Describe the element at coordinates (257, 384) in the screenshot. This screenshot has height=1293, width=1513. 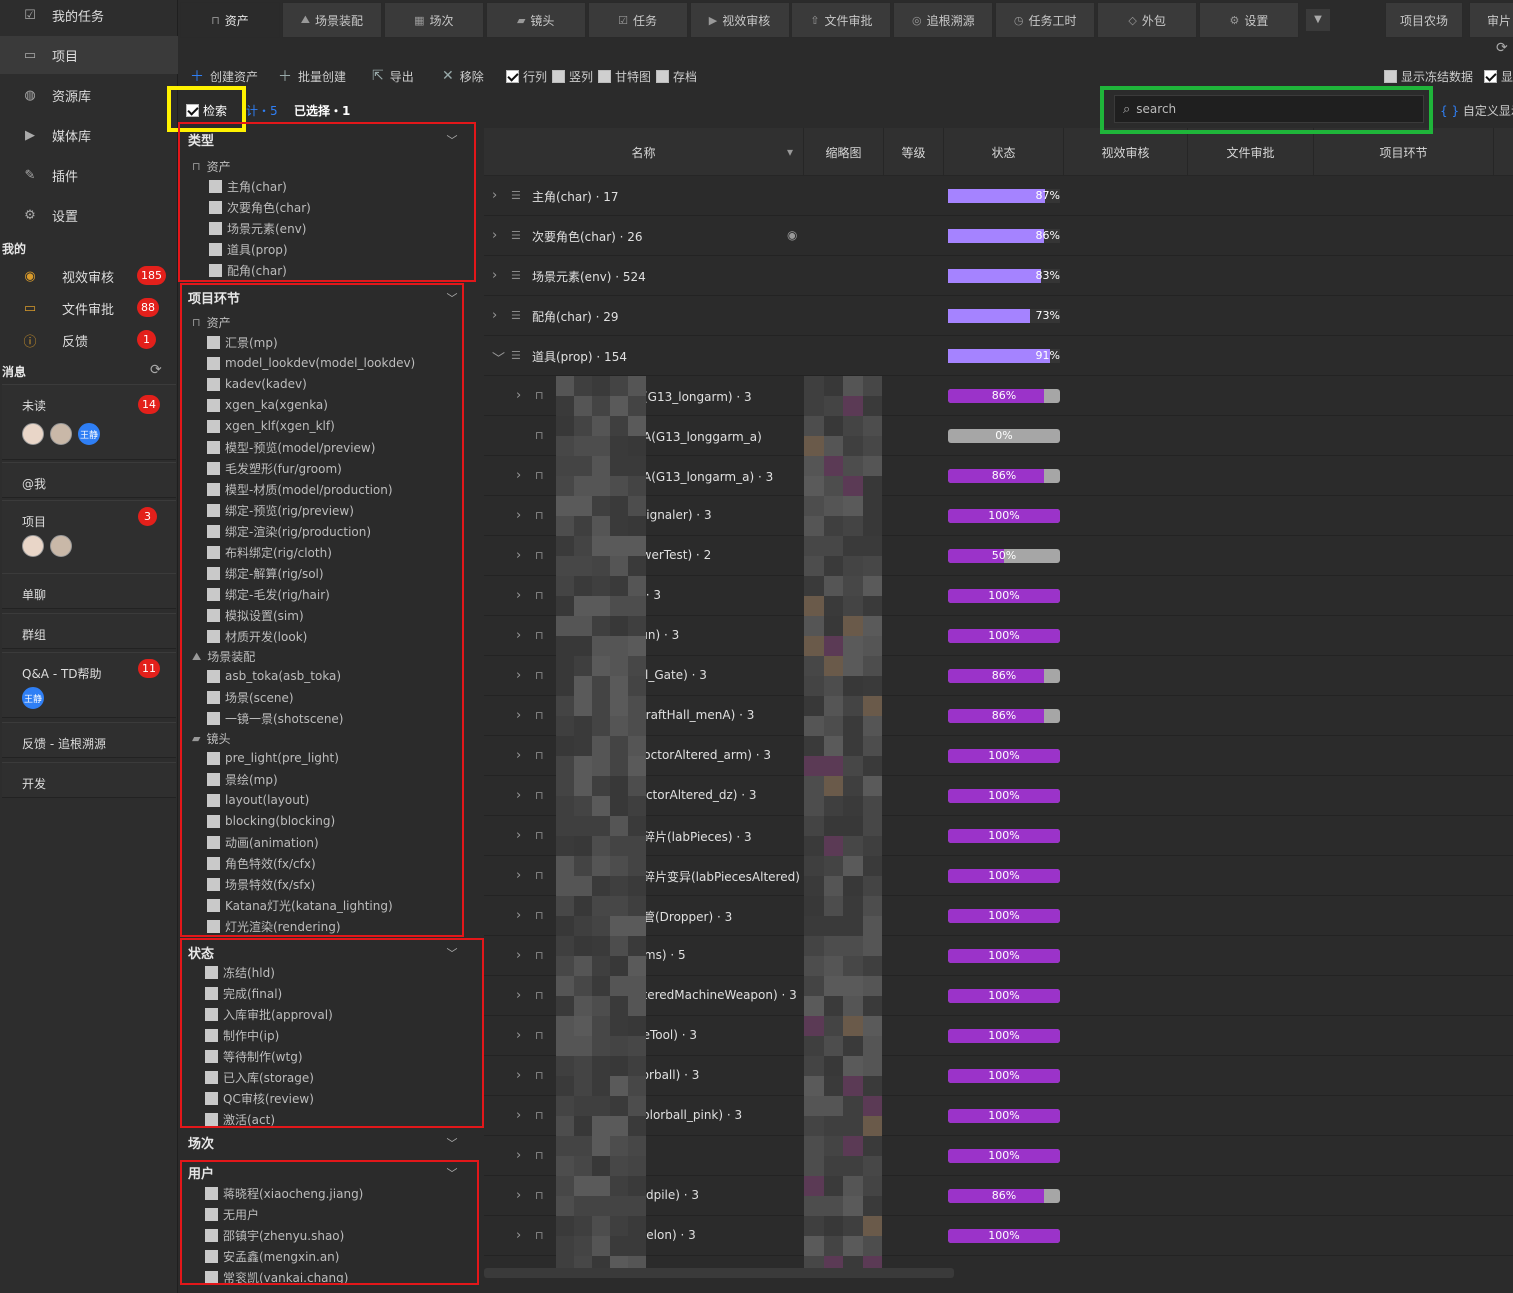
I see `filter-option: kadev(kadev)` at that location.